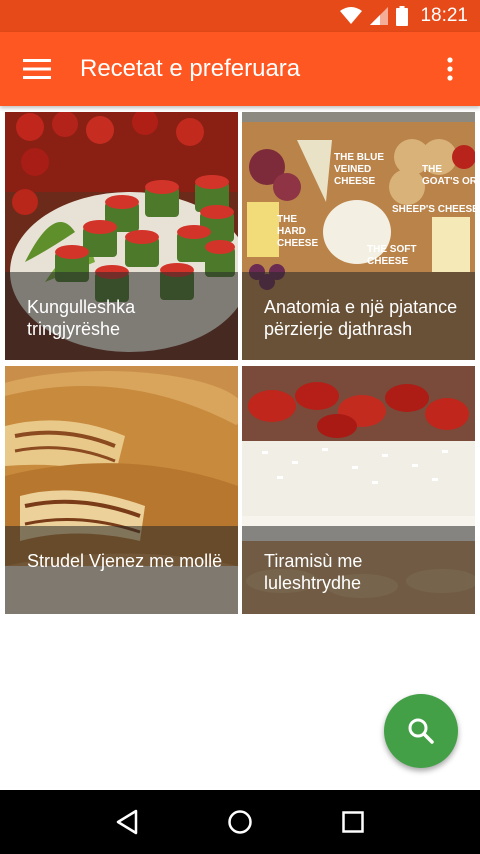 This screenshot has width=480, height=854. I want to click on more-vert-icon, so click(450, 69).